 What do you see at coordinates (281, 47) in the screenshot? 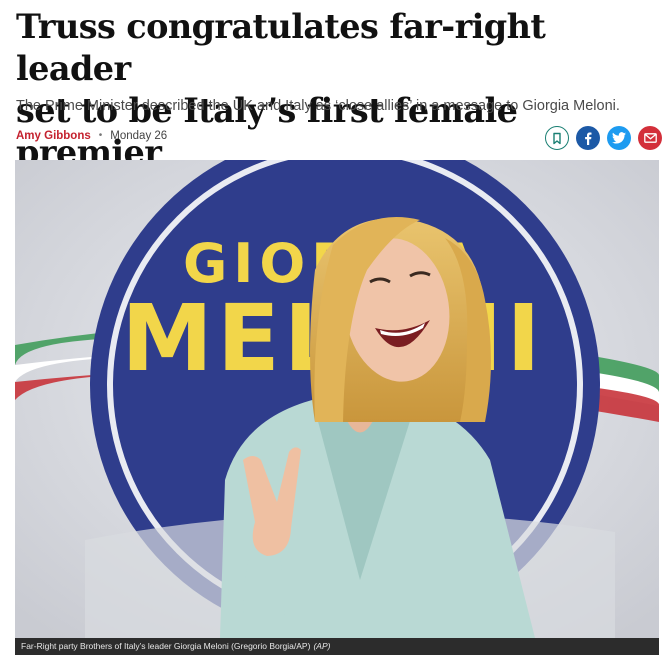
I see `headline-line-1: Truss congratulates far-right leader` at bounding box center [281, 47].